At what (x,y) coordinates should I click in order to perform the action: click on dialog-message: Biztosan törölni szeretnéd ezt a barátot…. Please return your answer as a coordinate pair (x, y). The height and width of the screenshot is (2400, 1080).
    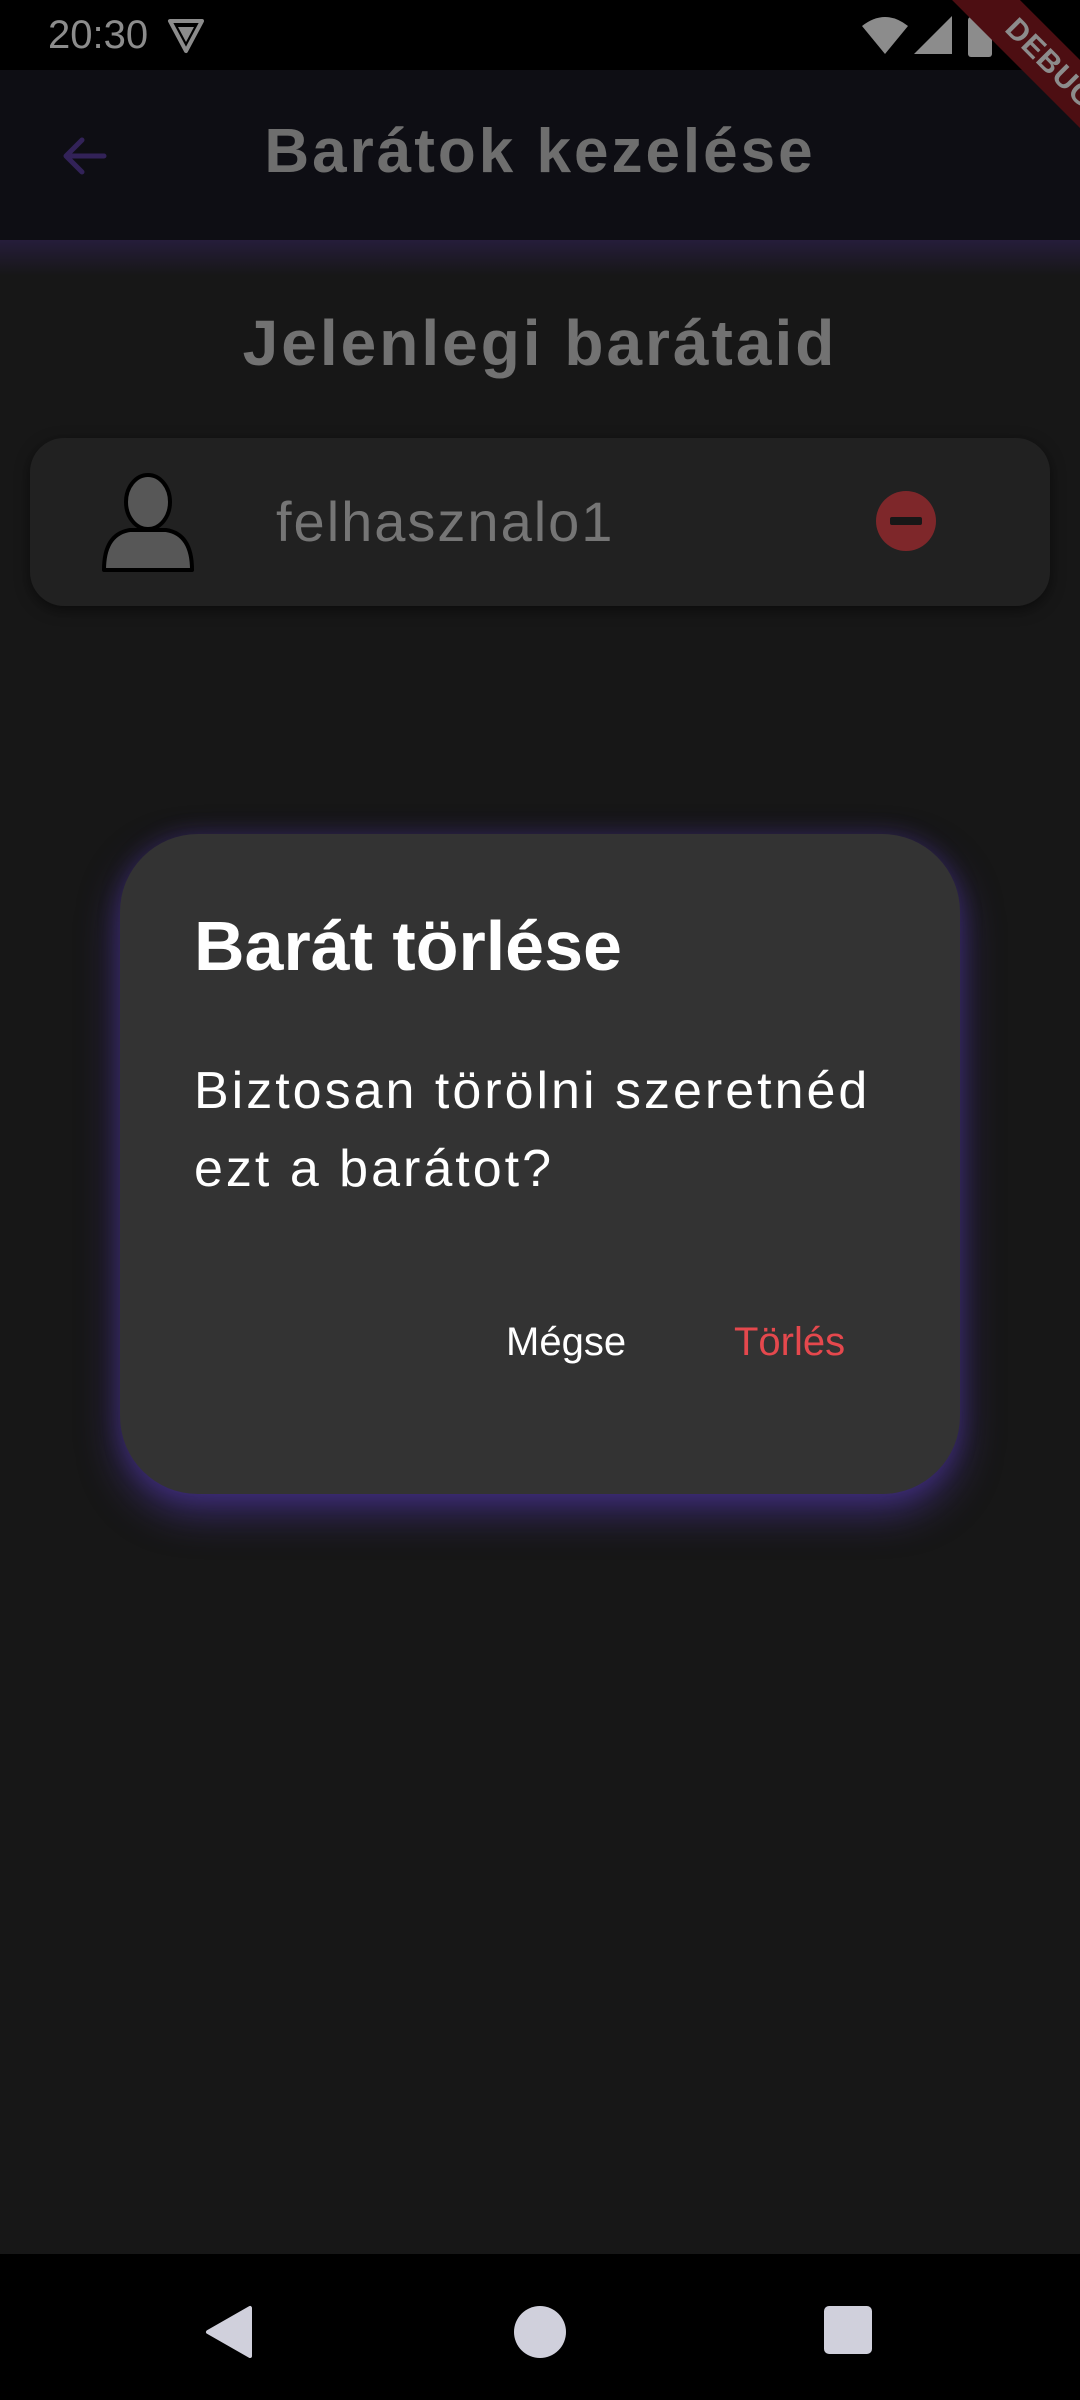
    Looking at the image, I should click on (532, 1130).